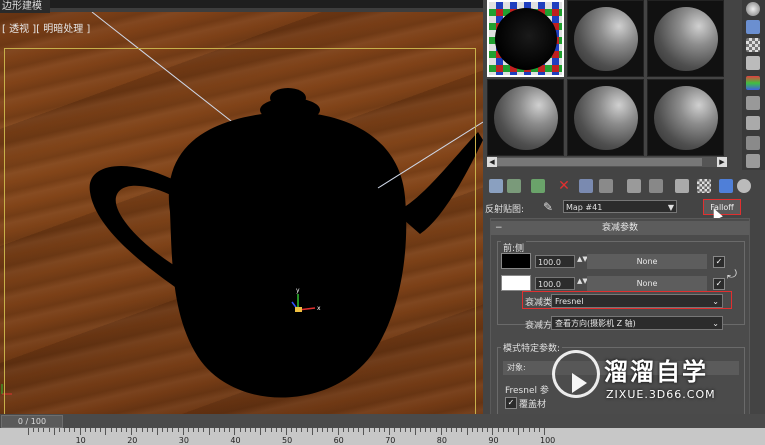  I want to click on override-checkbox: ✓, so click(511, 403).